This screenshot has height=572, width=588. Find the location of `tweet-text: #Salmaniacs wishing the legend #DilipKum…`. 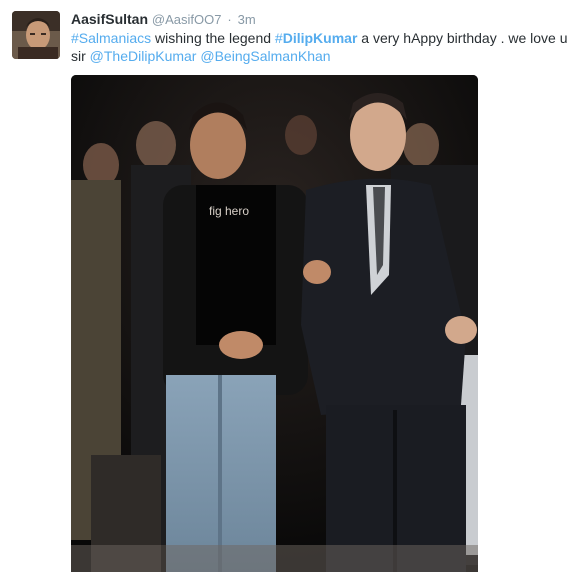

tweet-text: #Salmaniacs wishing the legend #DilipKum… is located at coordinates (326, 47).